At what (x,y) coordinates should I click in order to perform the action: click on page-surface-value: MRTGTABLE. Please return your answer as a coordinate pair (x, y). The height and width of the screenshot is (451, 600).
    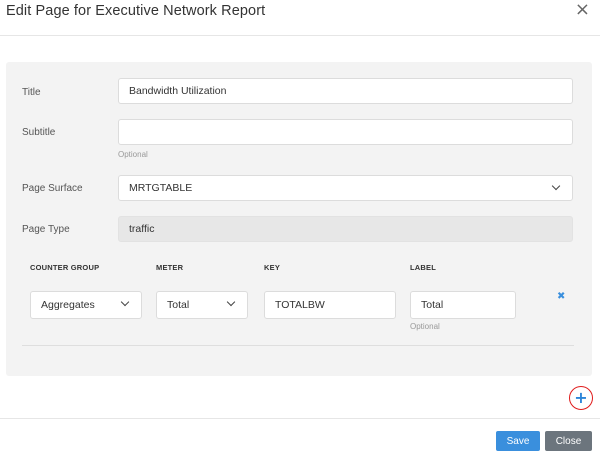
    Looking at the image, I should click on (161, 188).